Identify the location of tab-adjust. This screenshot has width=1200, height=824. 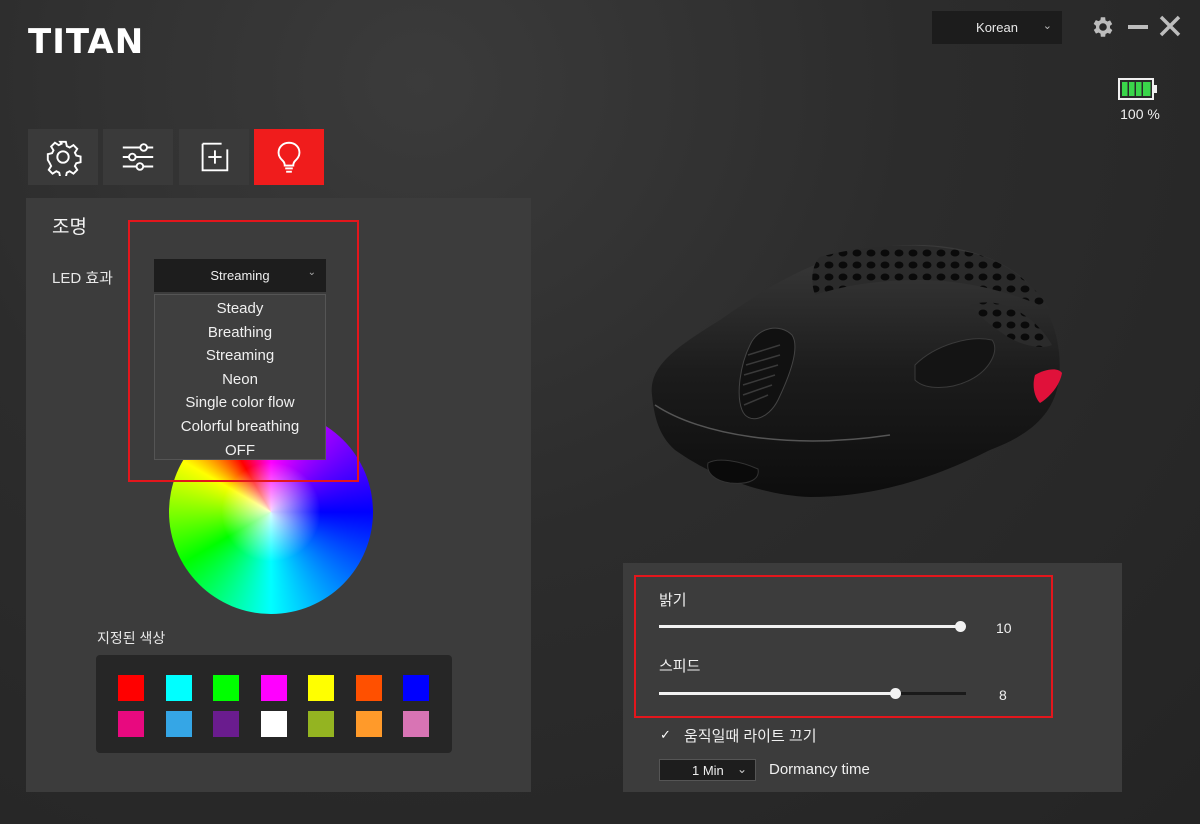
(138, 157).